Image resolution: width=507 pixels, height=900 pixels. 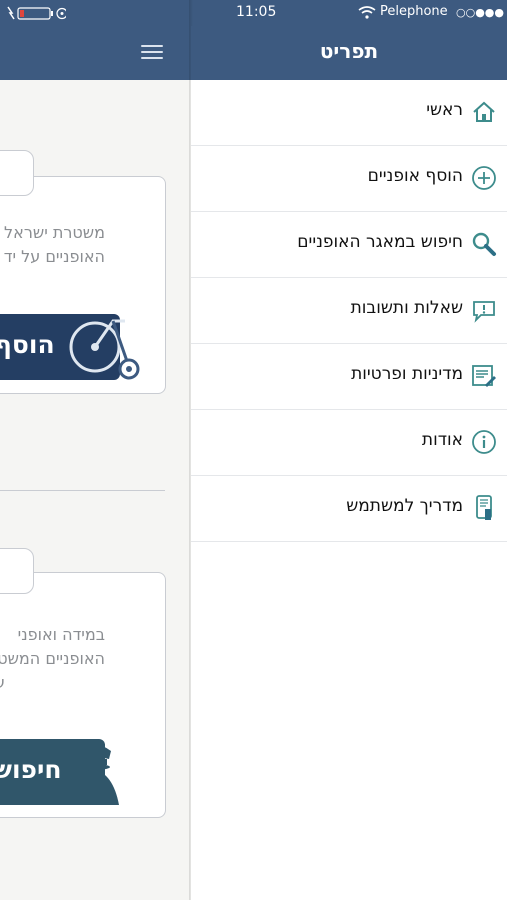 I want to click on speech-bubble-exclamation-icon, so click(x=484, y=310).